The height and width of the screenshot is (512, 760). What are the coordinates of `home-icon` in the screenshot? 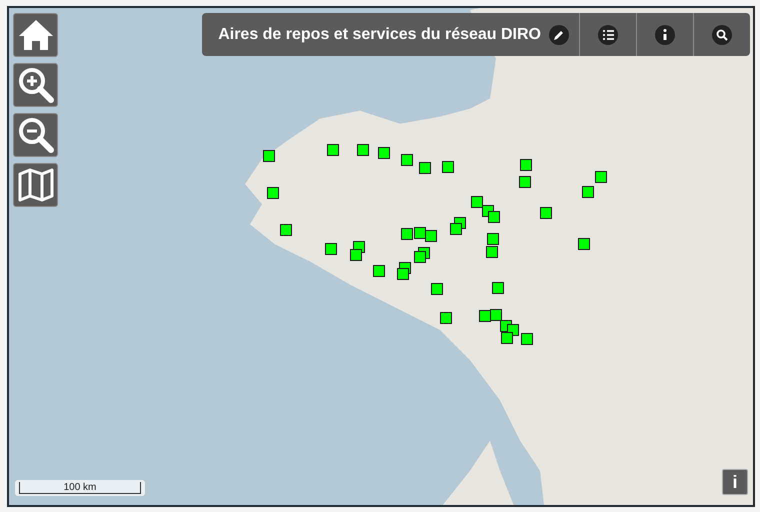 It's located at (35, 35).